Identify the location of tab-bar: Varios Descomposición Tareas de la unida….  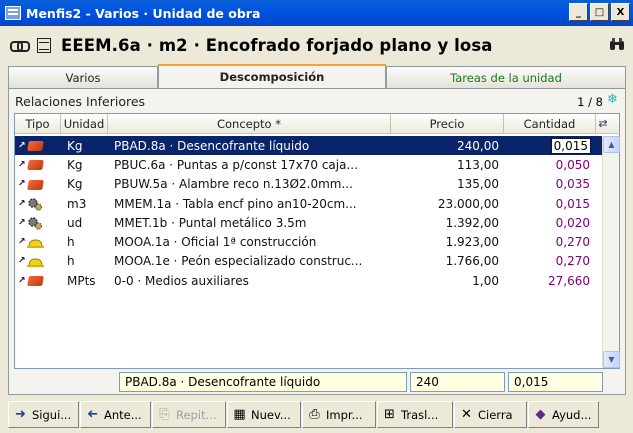
(317, 76).